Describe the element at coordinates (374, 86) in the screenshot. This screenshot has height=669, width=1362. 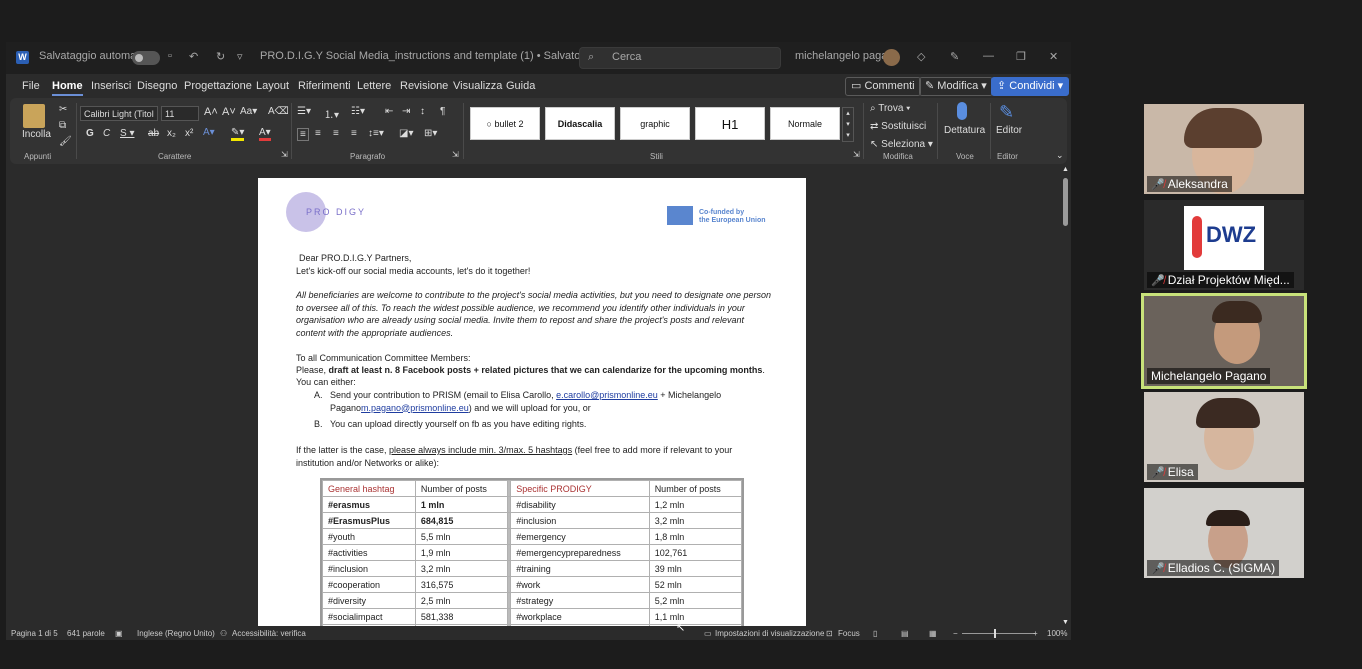
I see `tab-mailings: Lettere` at that location.